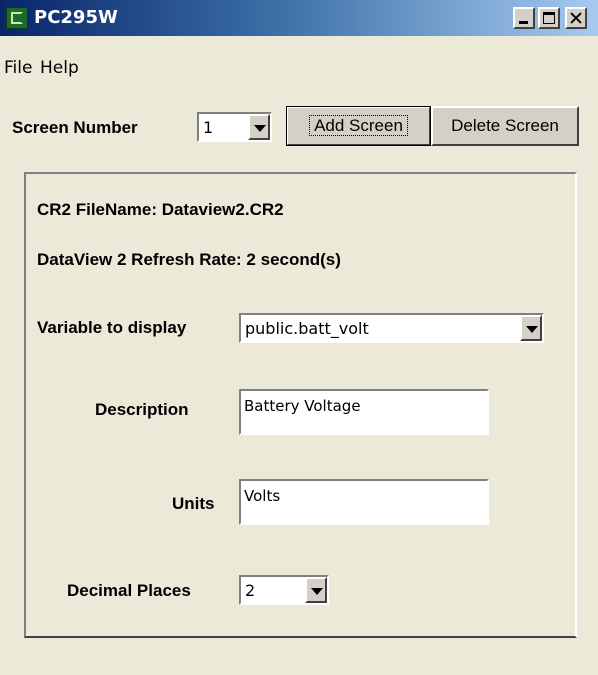 Image resolution: width=598 pixels, height=675 pixels. What do you see at coordinates (364, 502) in the screenshot?
I see `units-field: Volts` at bounding box center [364, 502].